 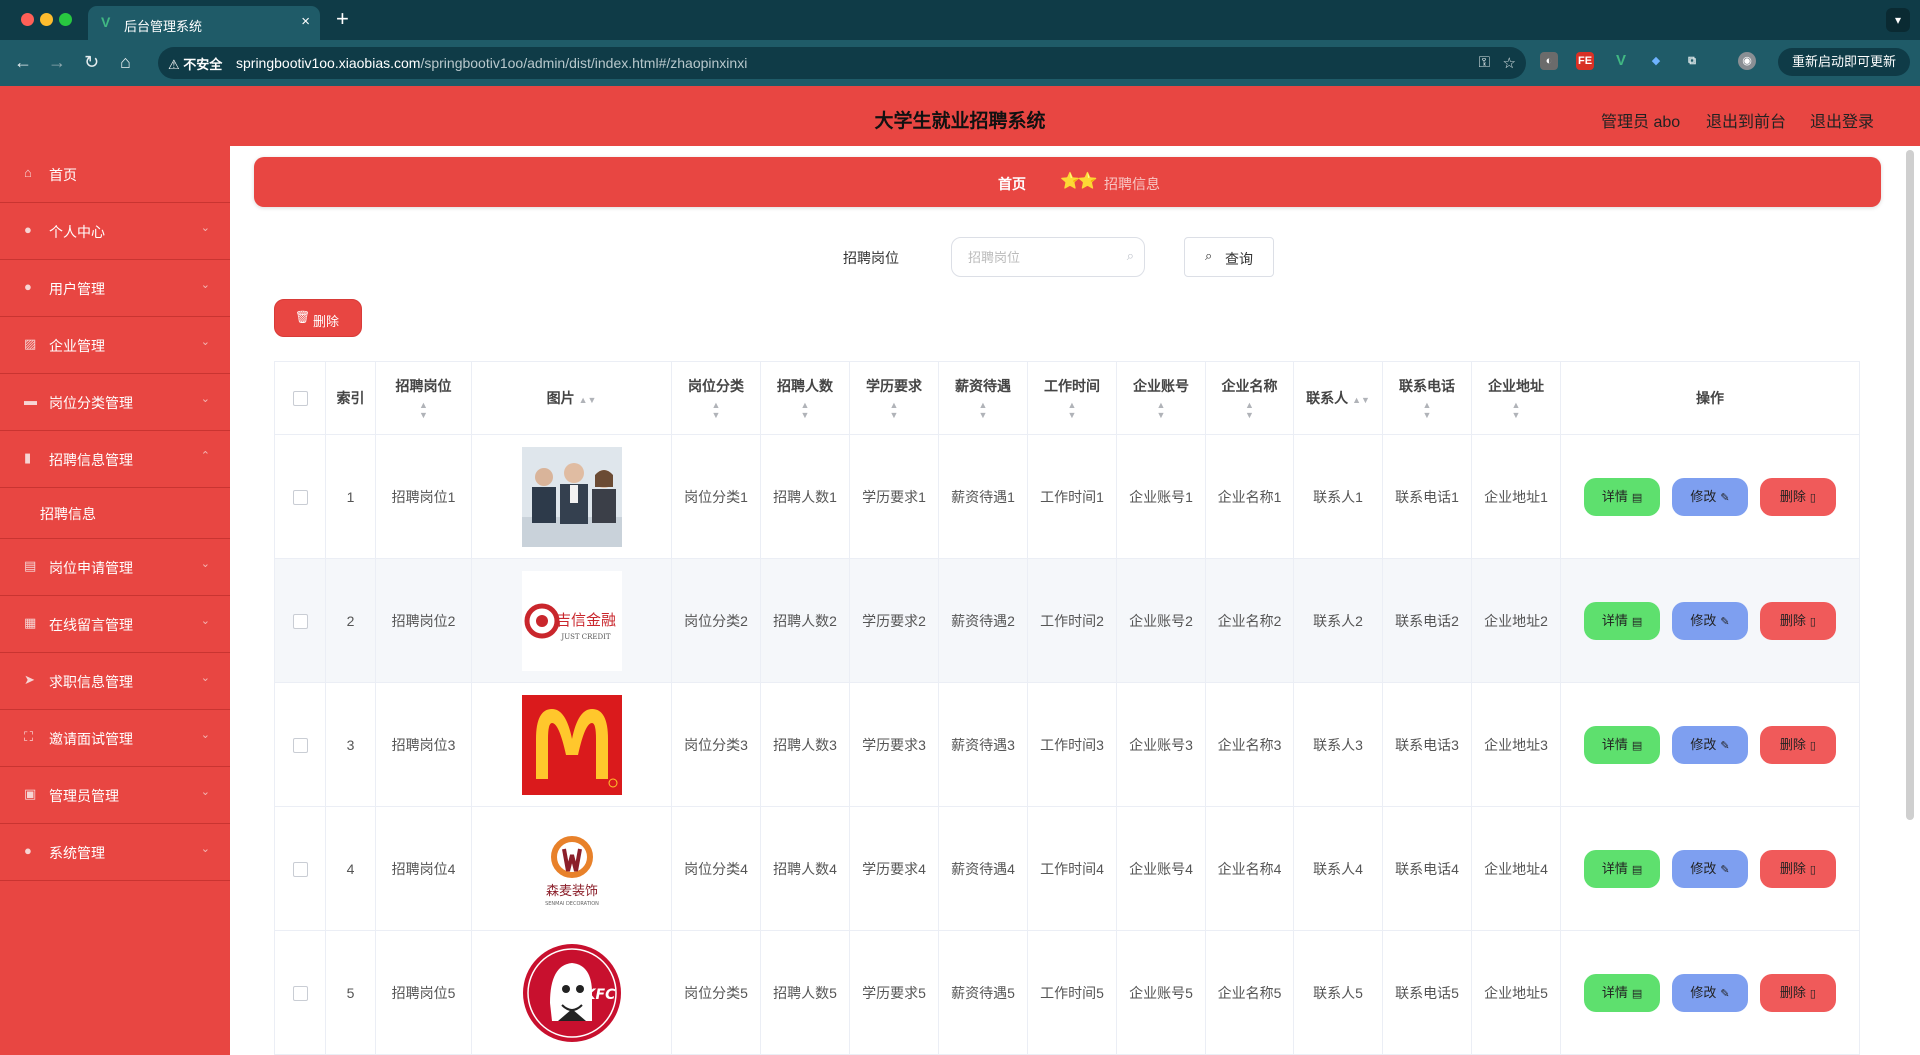 I want to click on business-meeting-photo, so click(x=571, y=496).